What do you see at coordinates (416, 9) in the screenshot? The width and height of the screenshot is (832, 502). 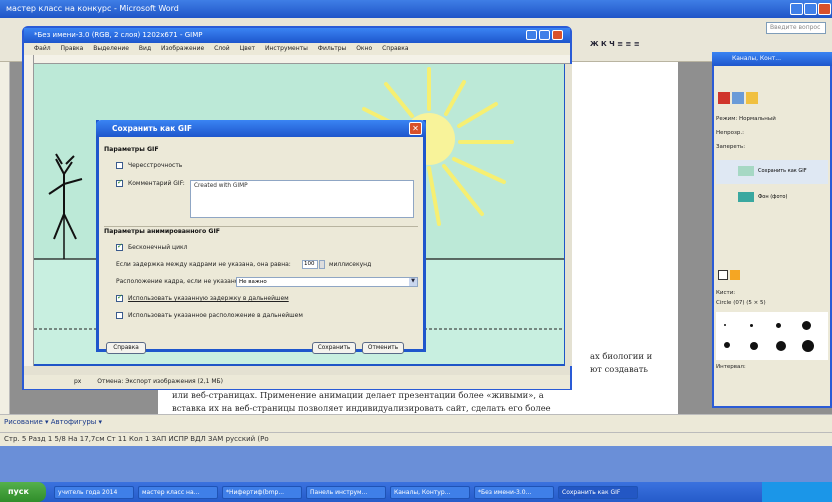 I see `word-title-bar: мастер класс на конкурс - Microsoft Word` at bounding box center [416, 9].